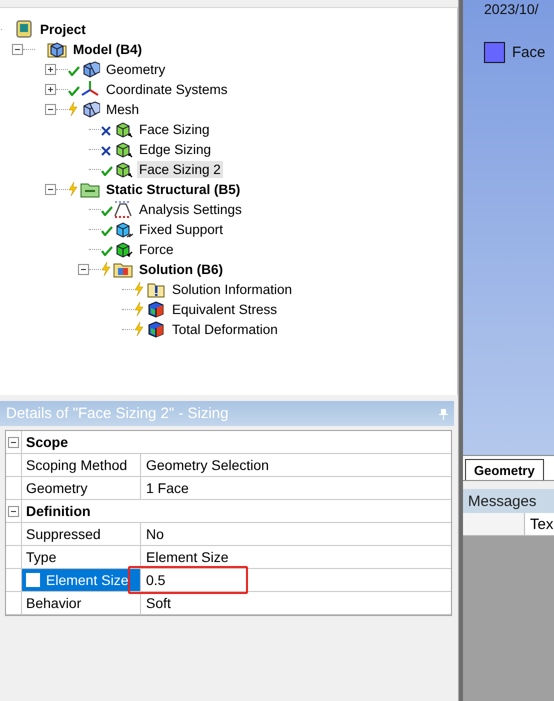  Describe the element at coordinates (508, 227) in the screenshot. I see `graphics-viewport: 2023/10/ Face` at that location.